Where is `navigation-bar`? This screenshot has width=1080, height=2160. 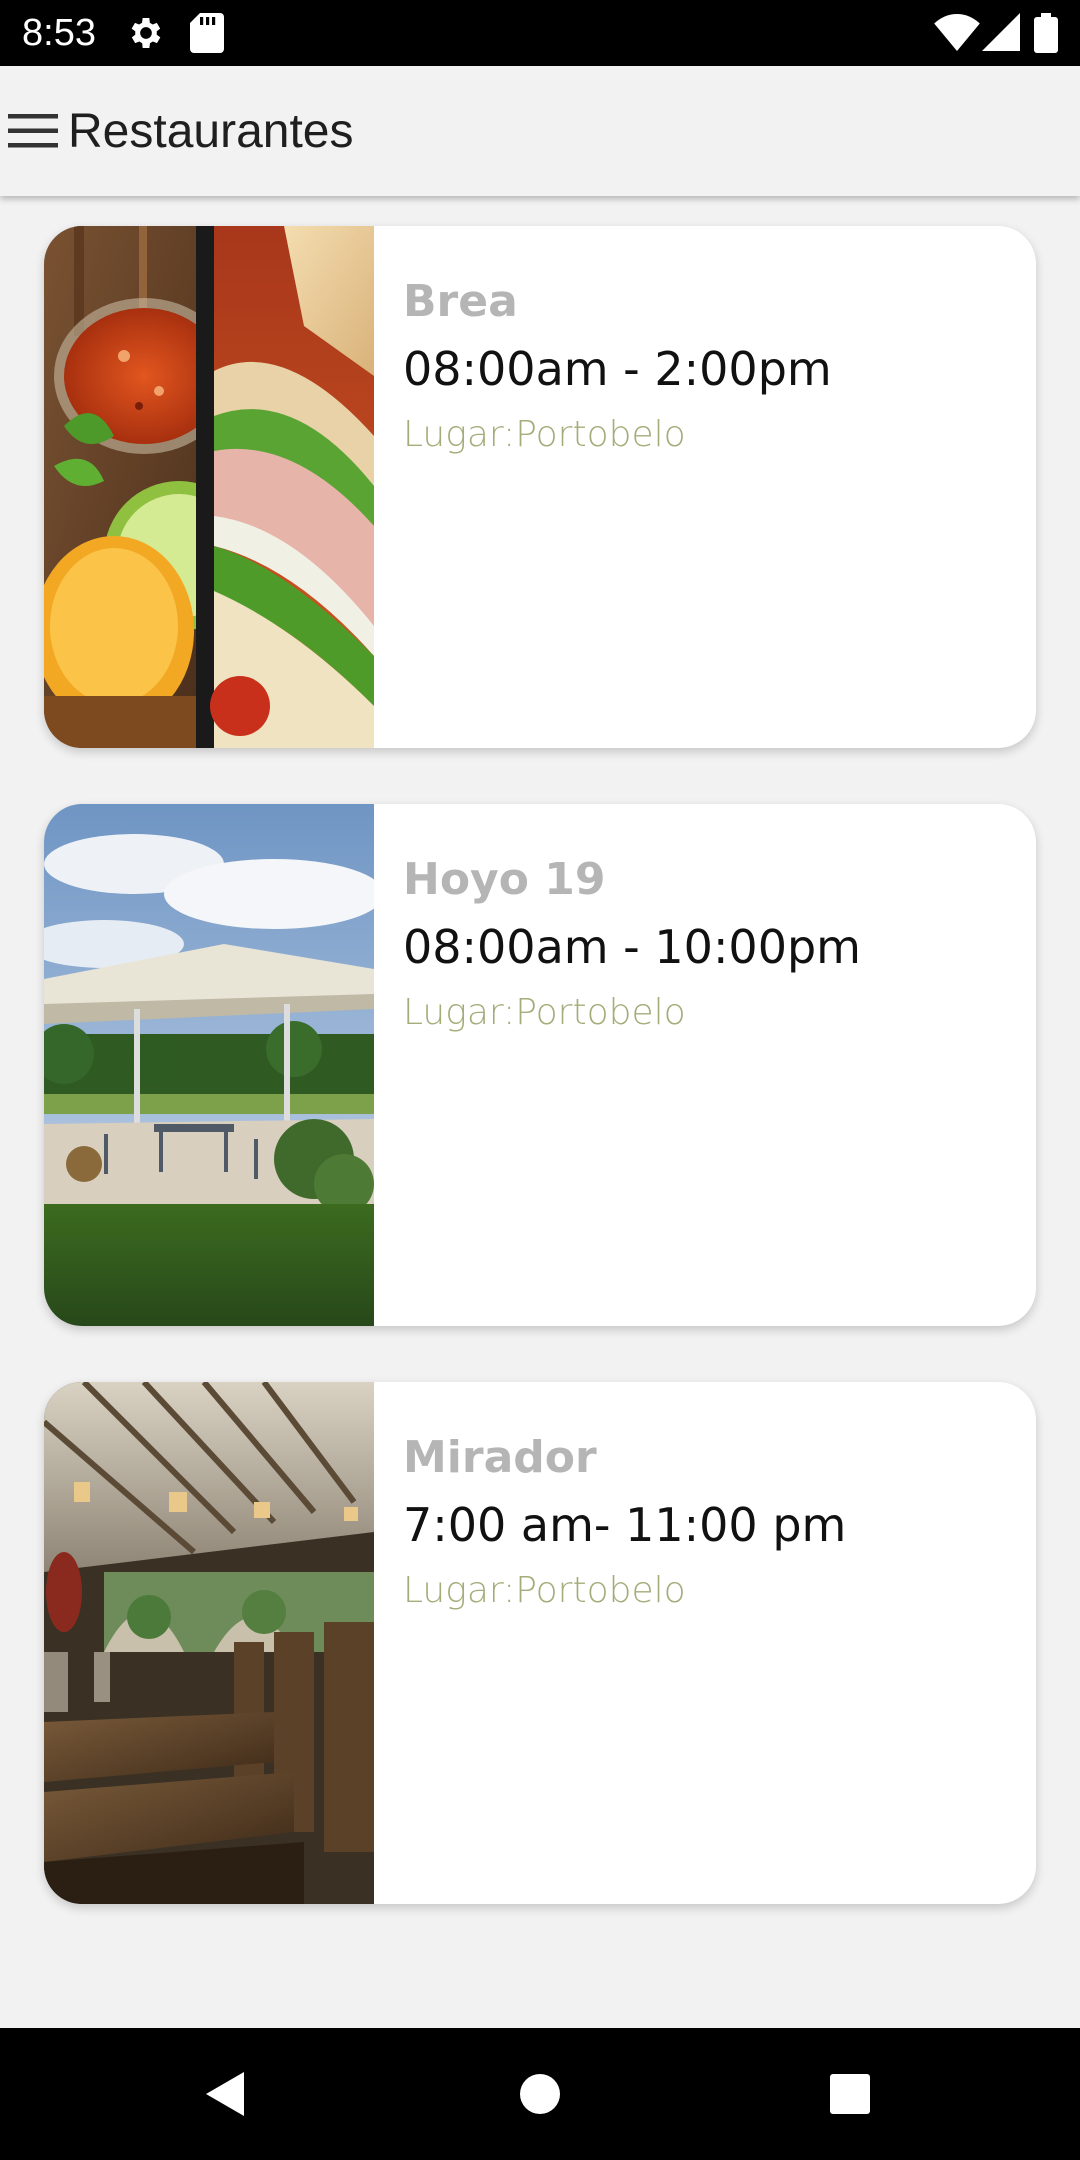
navigation-bar is located at coordinates (540, 2094).